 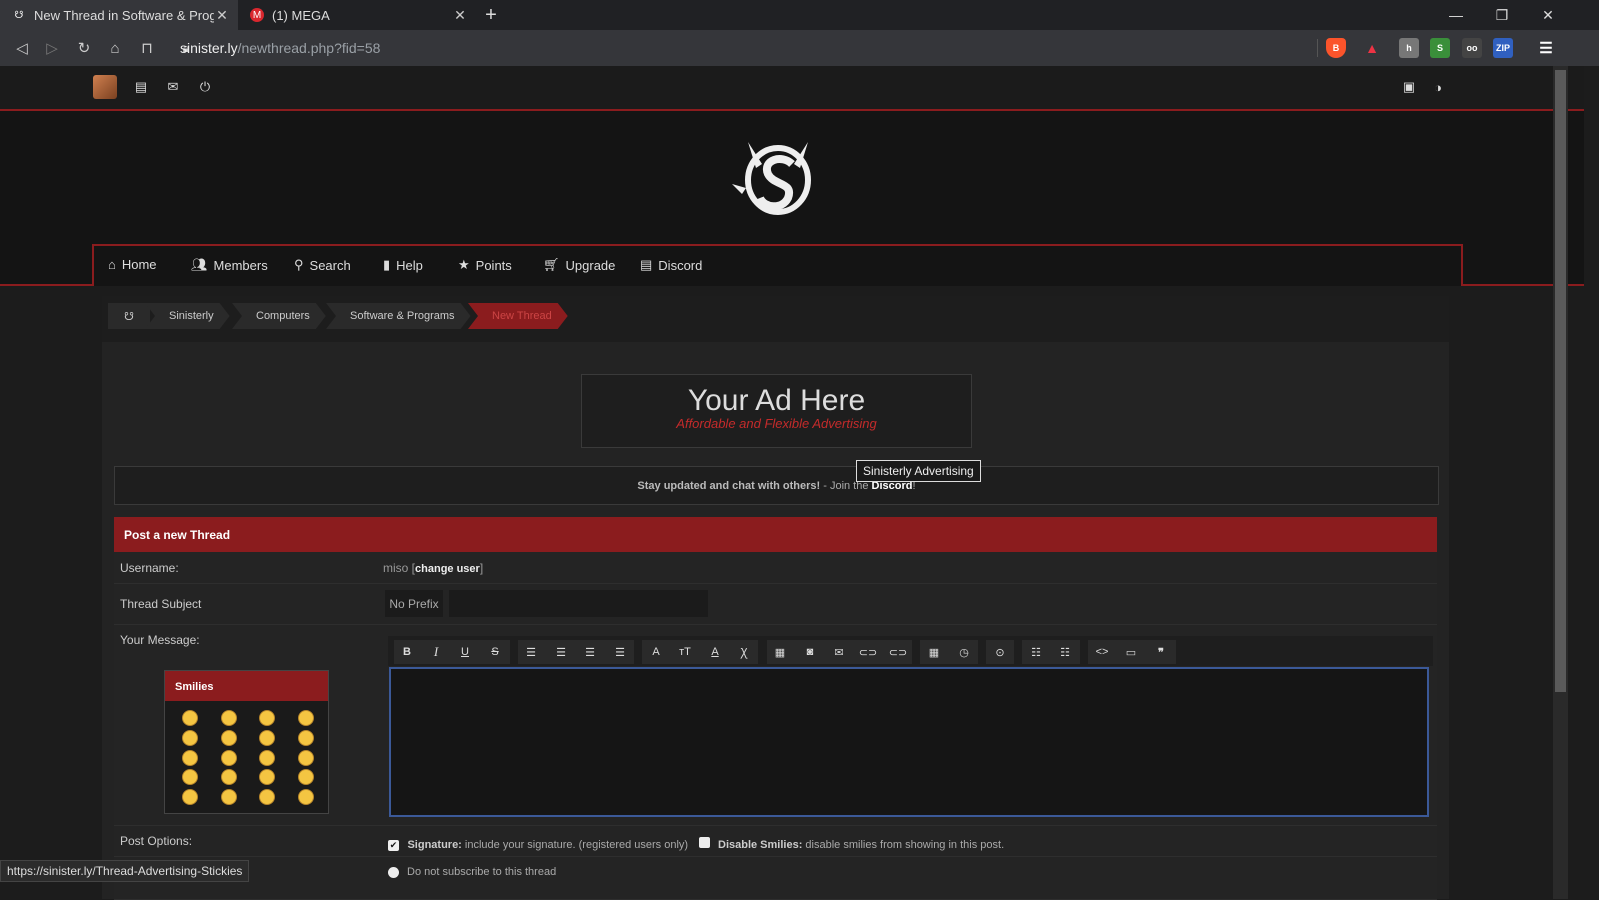 What do you see at coordinates (590, 652) in the screenshot?
I see `align-right-icon: ☰` at bounding box center [590, 652].